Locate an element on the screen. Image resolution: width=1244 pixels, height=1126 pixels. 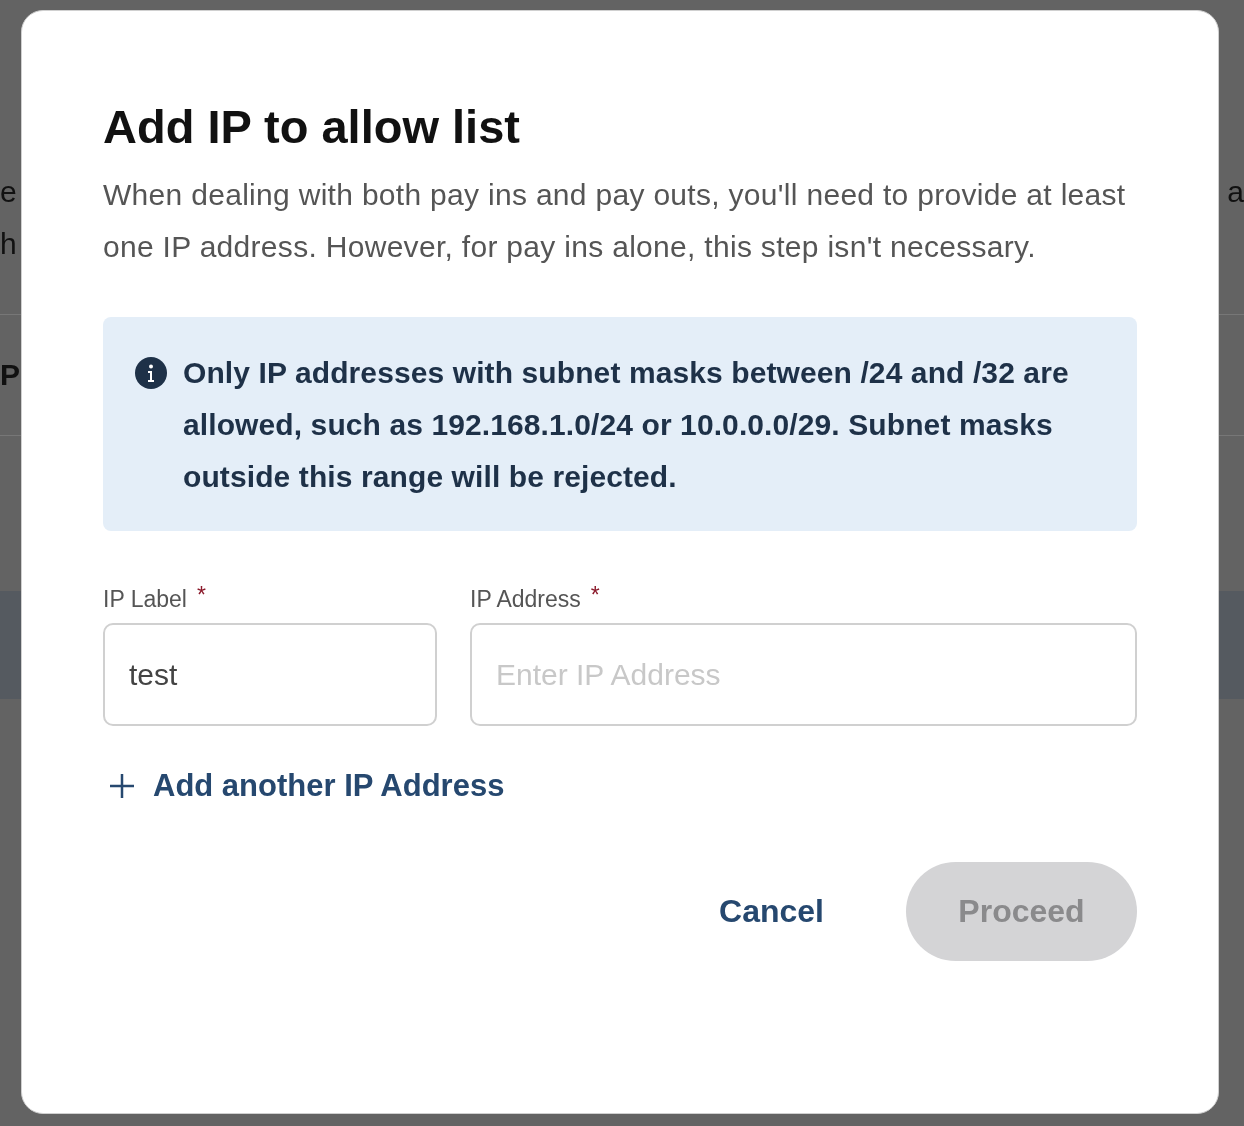
background-text: e is located at coordinates (8, 192).